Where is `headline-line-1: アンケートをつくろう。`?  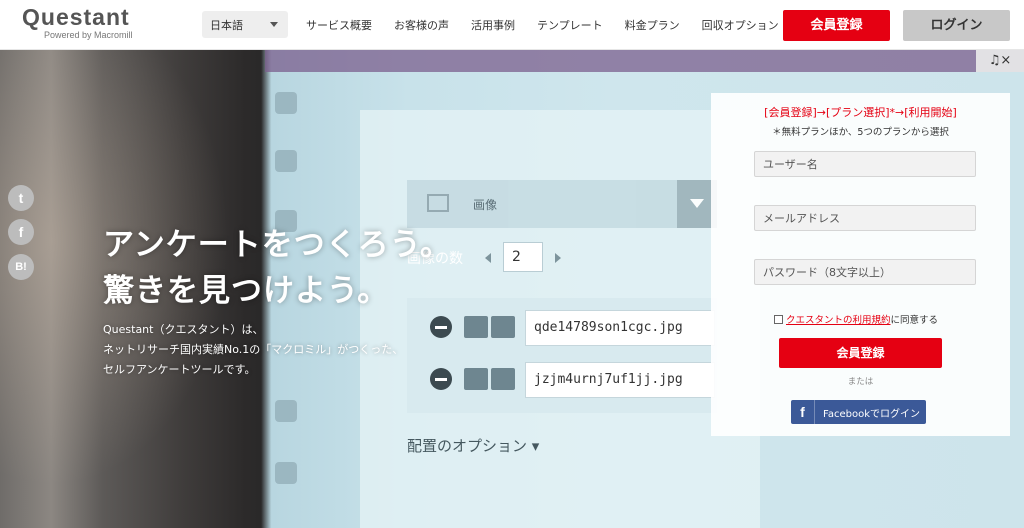 headline-line-1: アンケートをつくろう。 is located at coordinates (277, 245).